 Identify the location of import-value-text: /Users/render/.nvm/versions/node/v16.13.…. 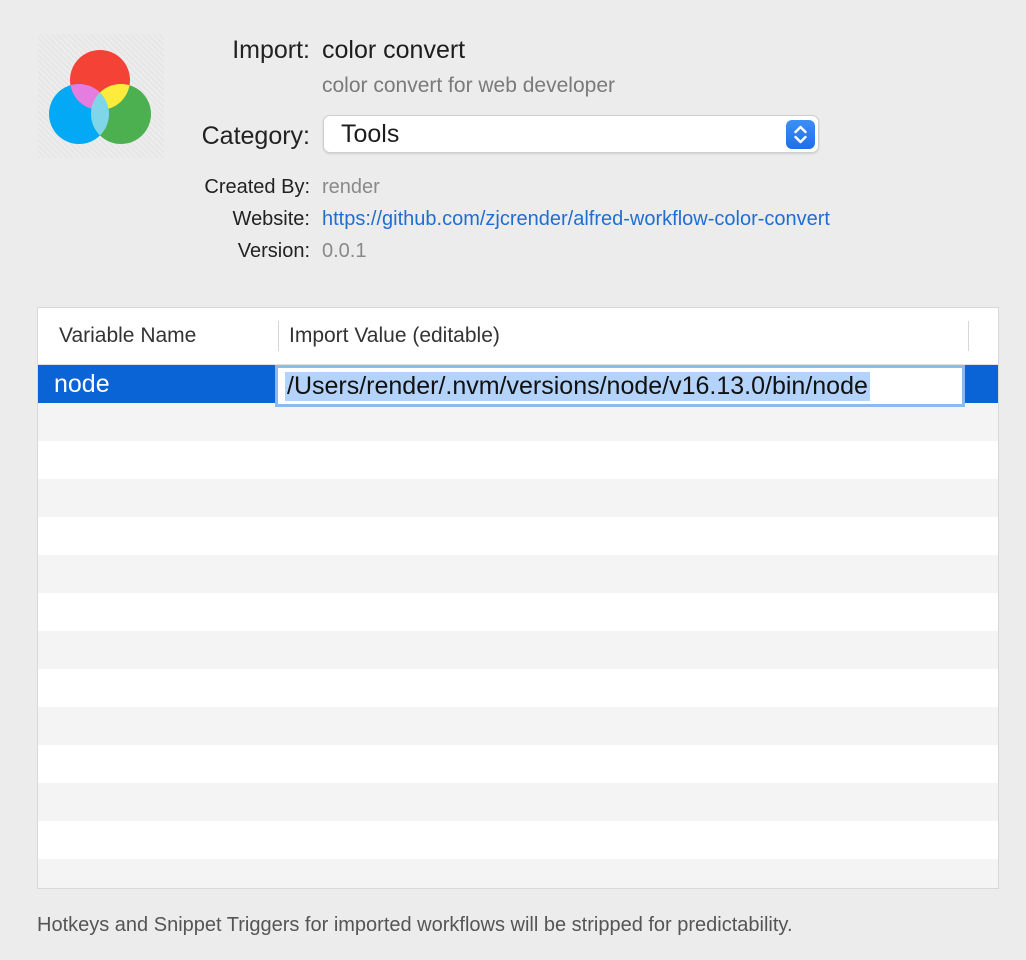
(577, 386).